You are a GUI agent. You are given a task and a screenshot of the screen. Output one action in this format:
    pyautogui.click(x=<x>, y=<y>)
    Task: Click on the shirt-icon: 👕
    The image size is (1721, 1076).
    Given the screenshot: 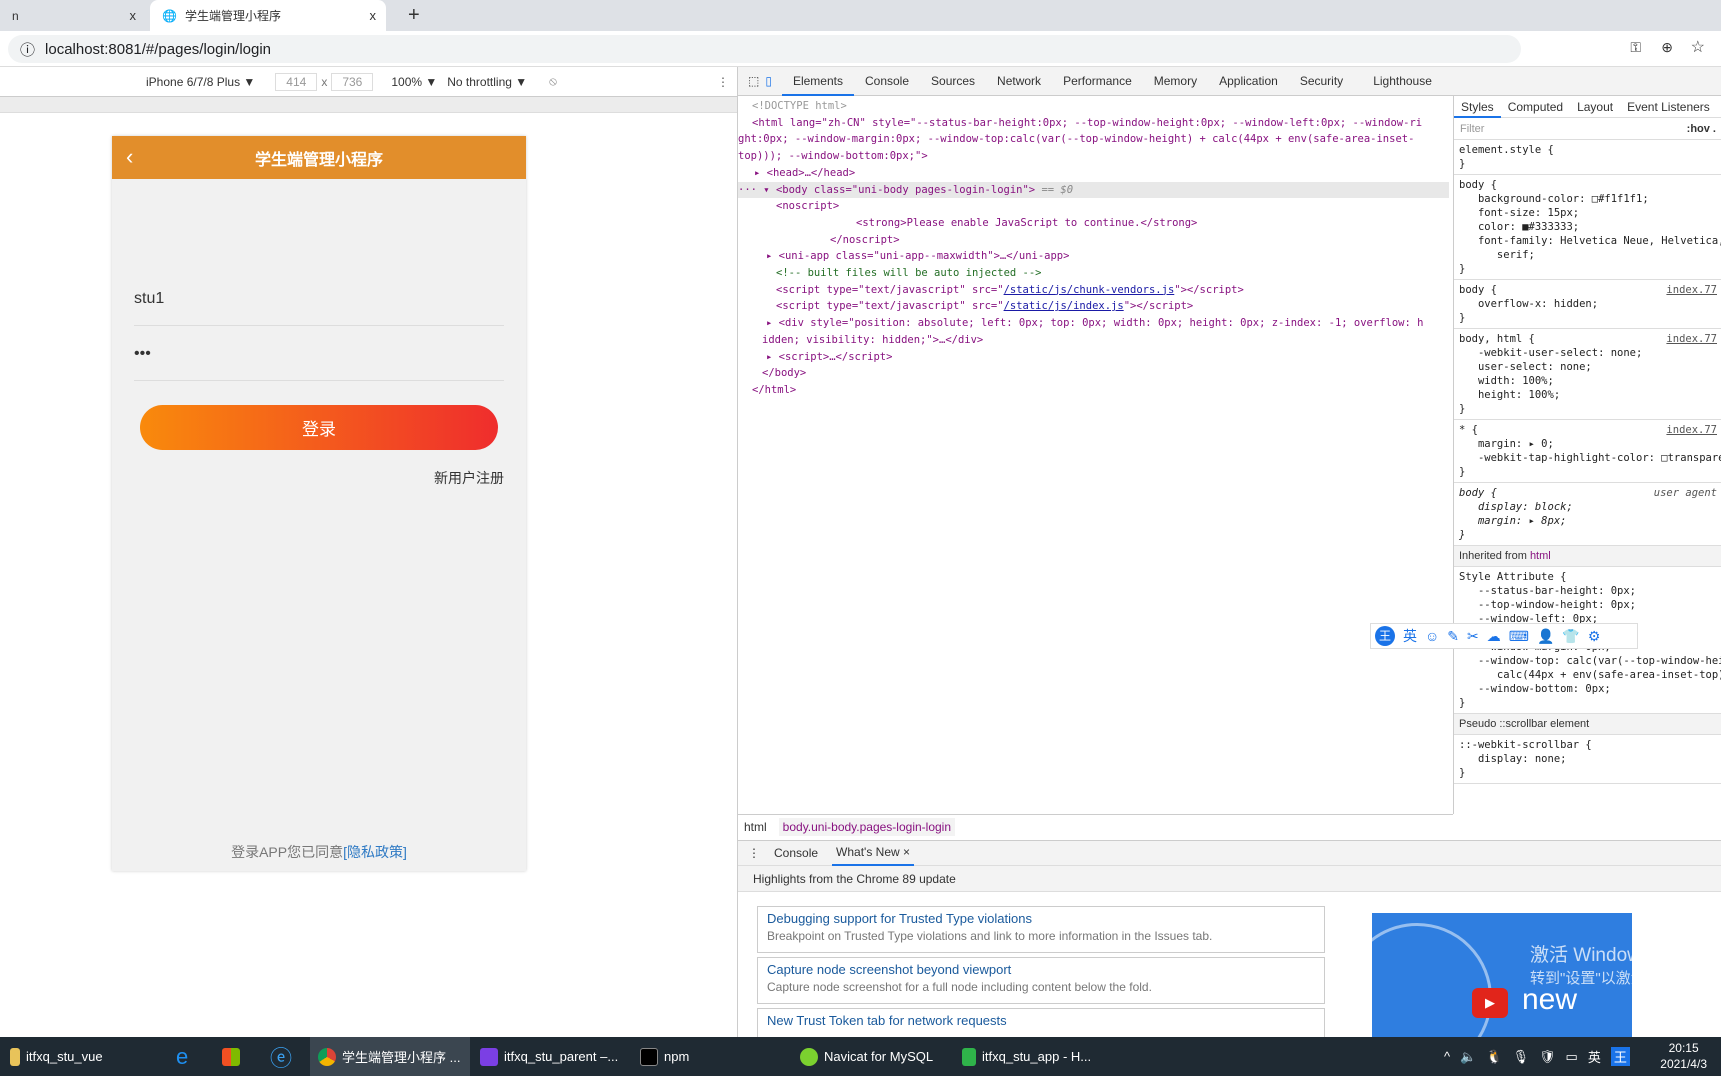 What is the action you would take?
    pyautogui.click(x=1570, y=636)
    